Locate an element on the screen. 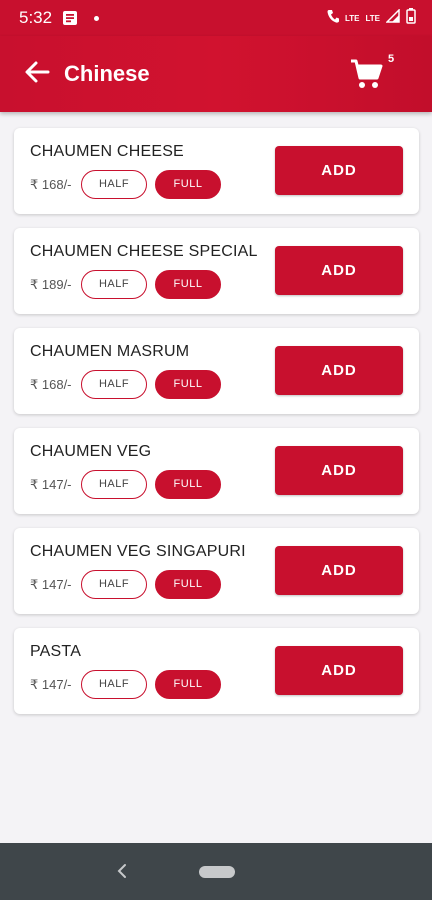 The height and width of the screenshot is (900, 432). notification-icon is located at coordinates (70, 20).